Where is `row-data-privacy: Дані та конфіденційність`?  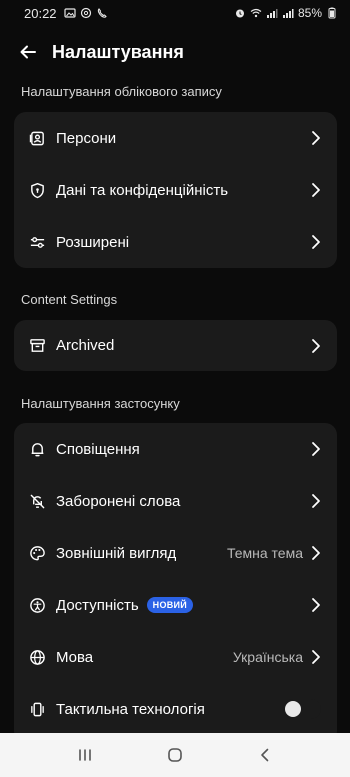 row-data-privacy: Дані та конфіденційність is located at coordinates (175, 190).